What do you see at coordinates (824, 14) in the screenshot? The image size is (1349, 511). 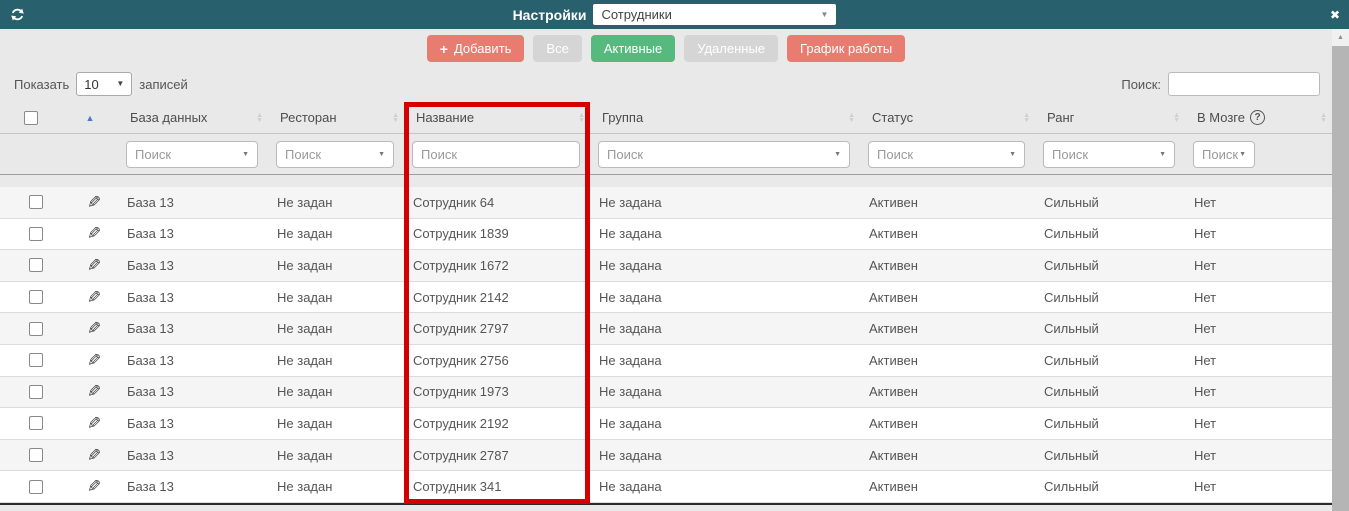 I see `chevron-down-icon: ▼` at bounding box center [824, 14].